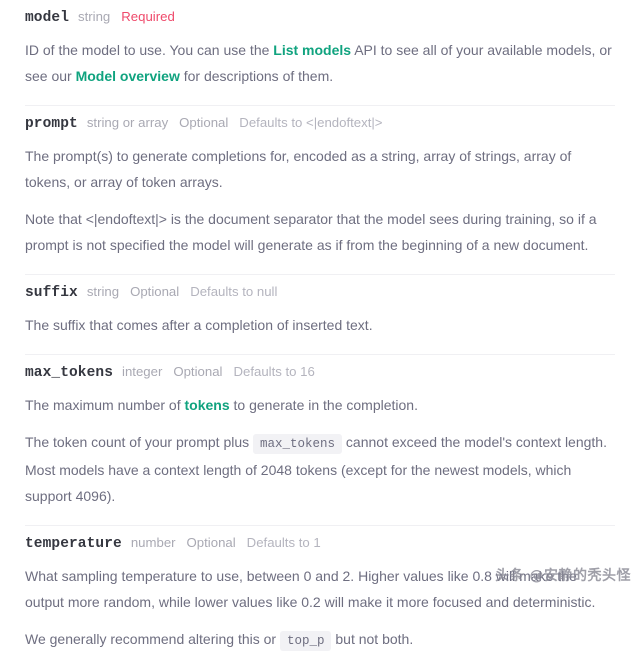 This screenshot has width=640, height=654. What do you see at coordinates (320, 13) in the screenshot?
I see `parameter-header: model string Required` at bounding box center [320, 13].